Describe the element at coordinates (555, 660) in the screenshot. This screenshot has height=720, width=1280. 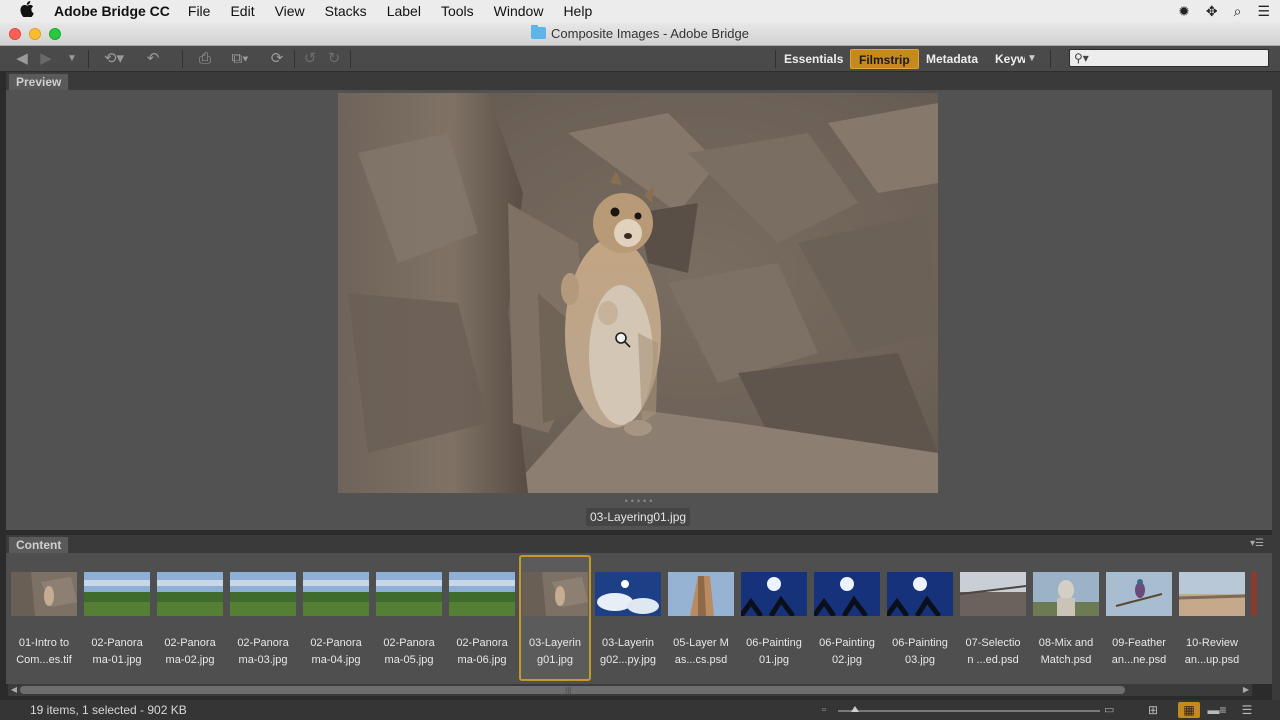
I see `thumbnail-filename-line2: g01.jpg` at that location.